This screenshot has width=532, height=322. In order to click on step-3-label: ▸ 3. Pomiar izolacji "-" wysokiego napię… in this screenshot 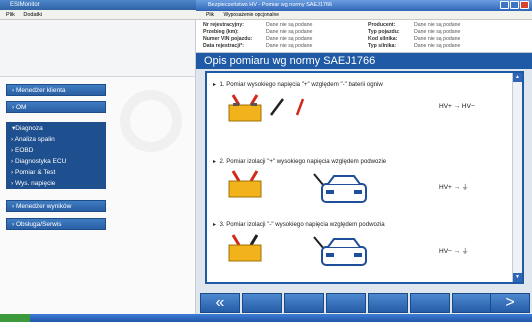, I will do `click(299, 224)`.